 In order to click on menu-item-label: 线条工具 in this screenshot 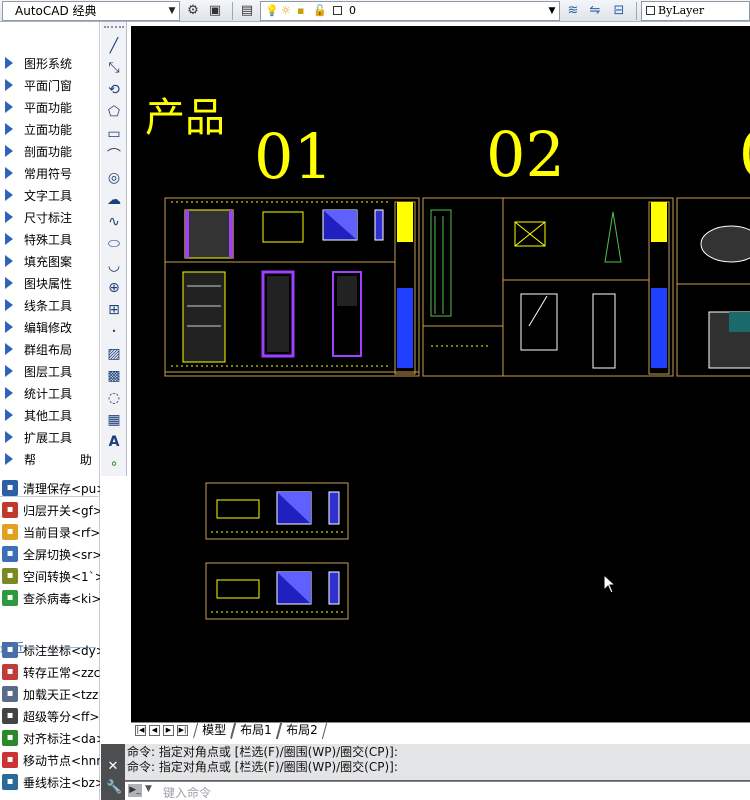, I will do `click(48, 306)`.